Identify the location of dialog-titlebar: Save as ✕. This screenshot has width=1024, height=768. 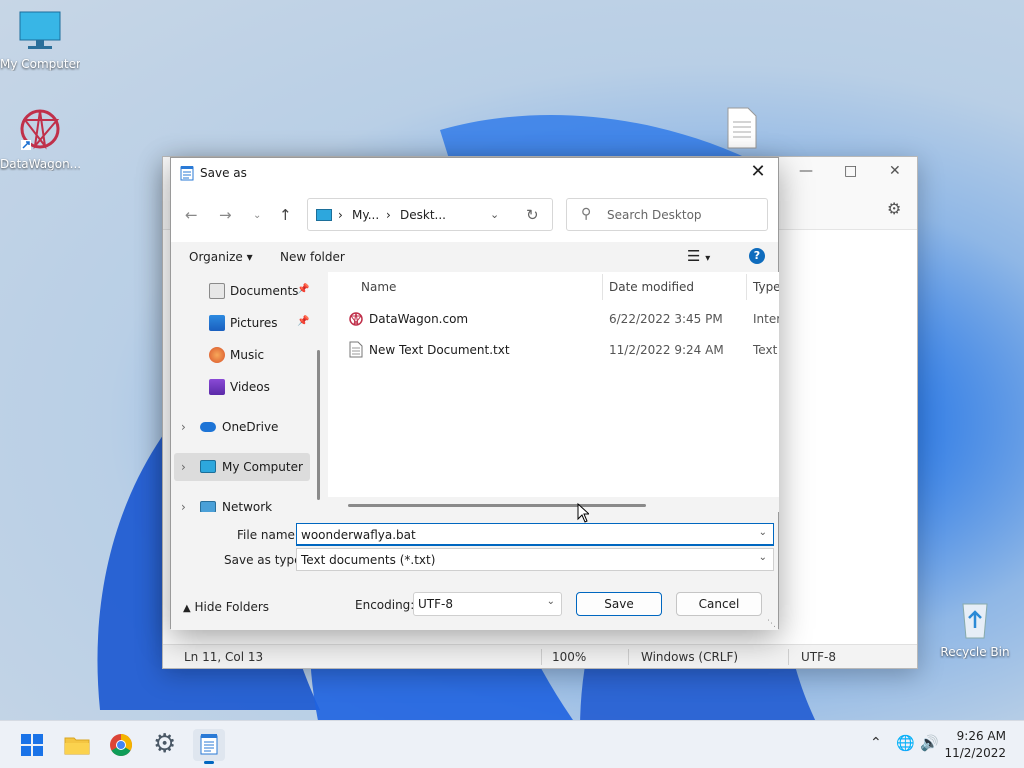
(474, 173).